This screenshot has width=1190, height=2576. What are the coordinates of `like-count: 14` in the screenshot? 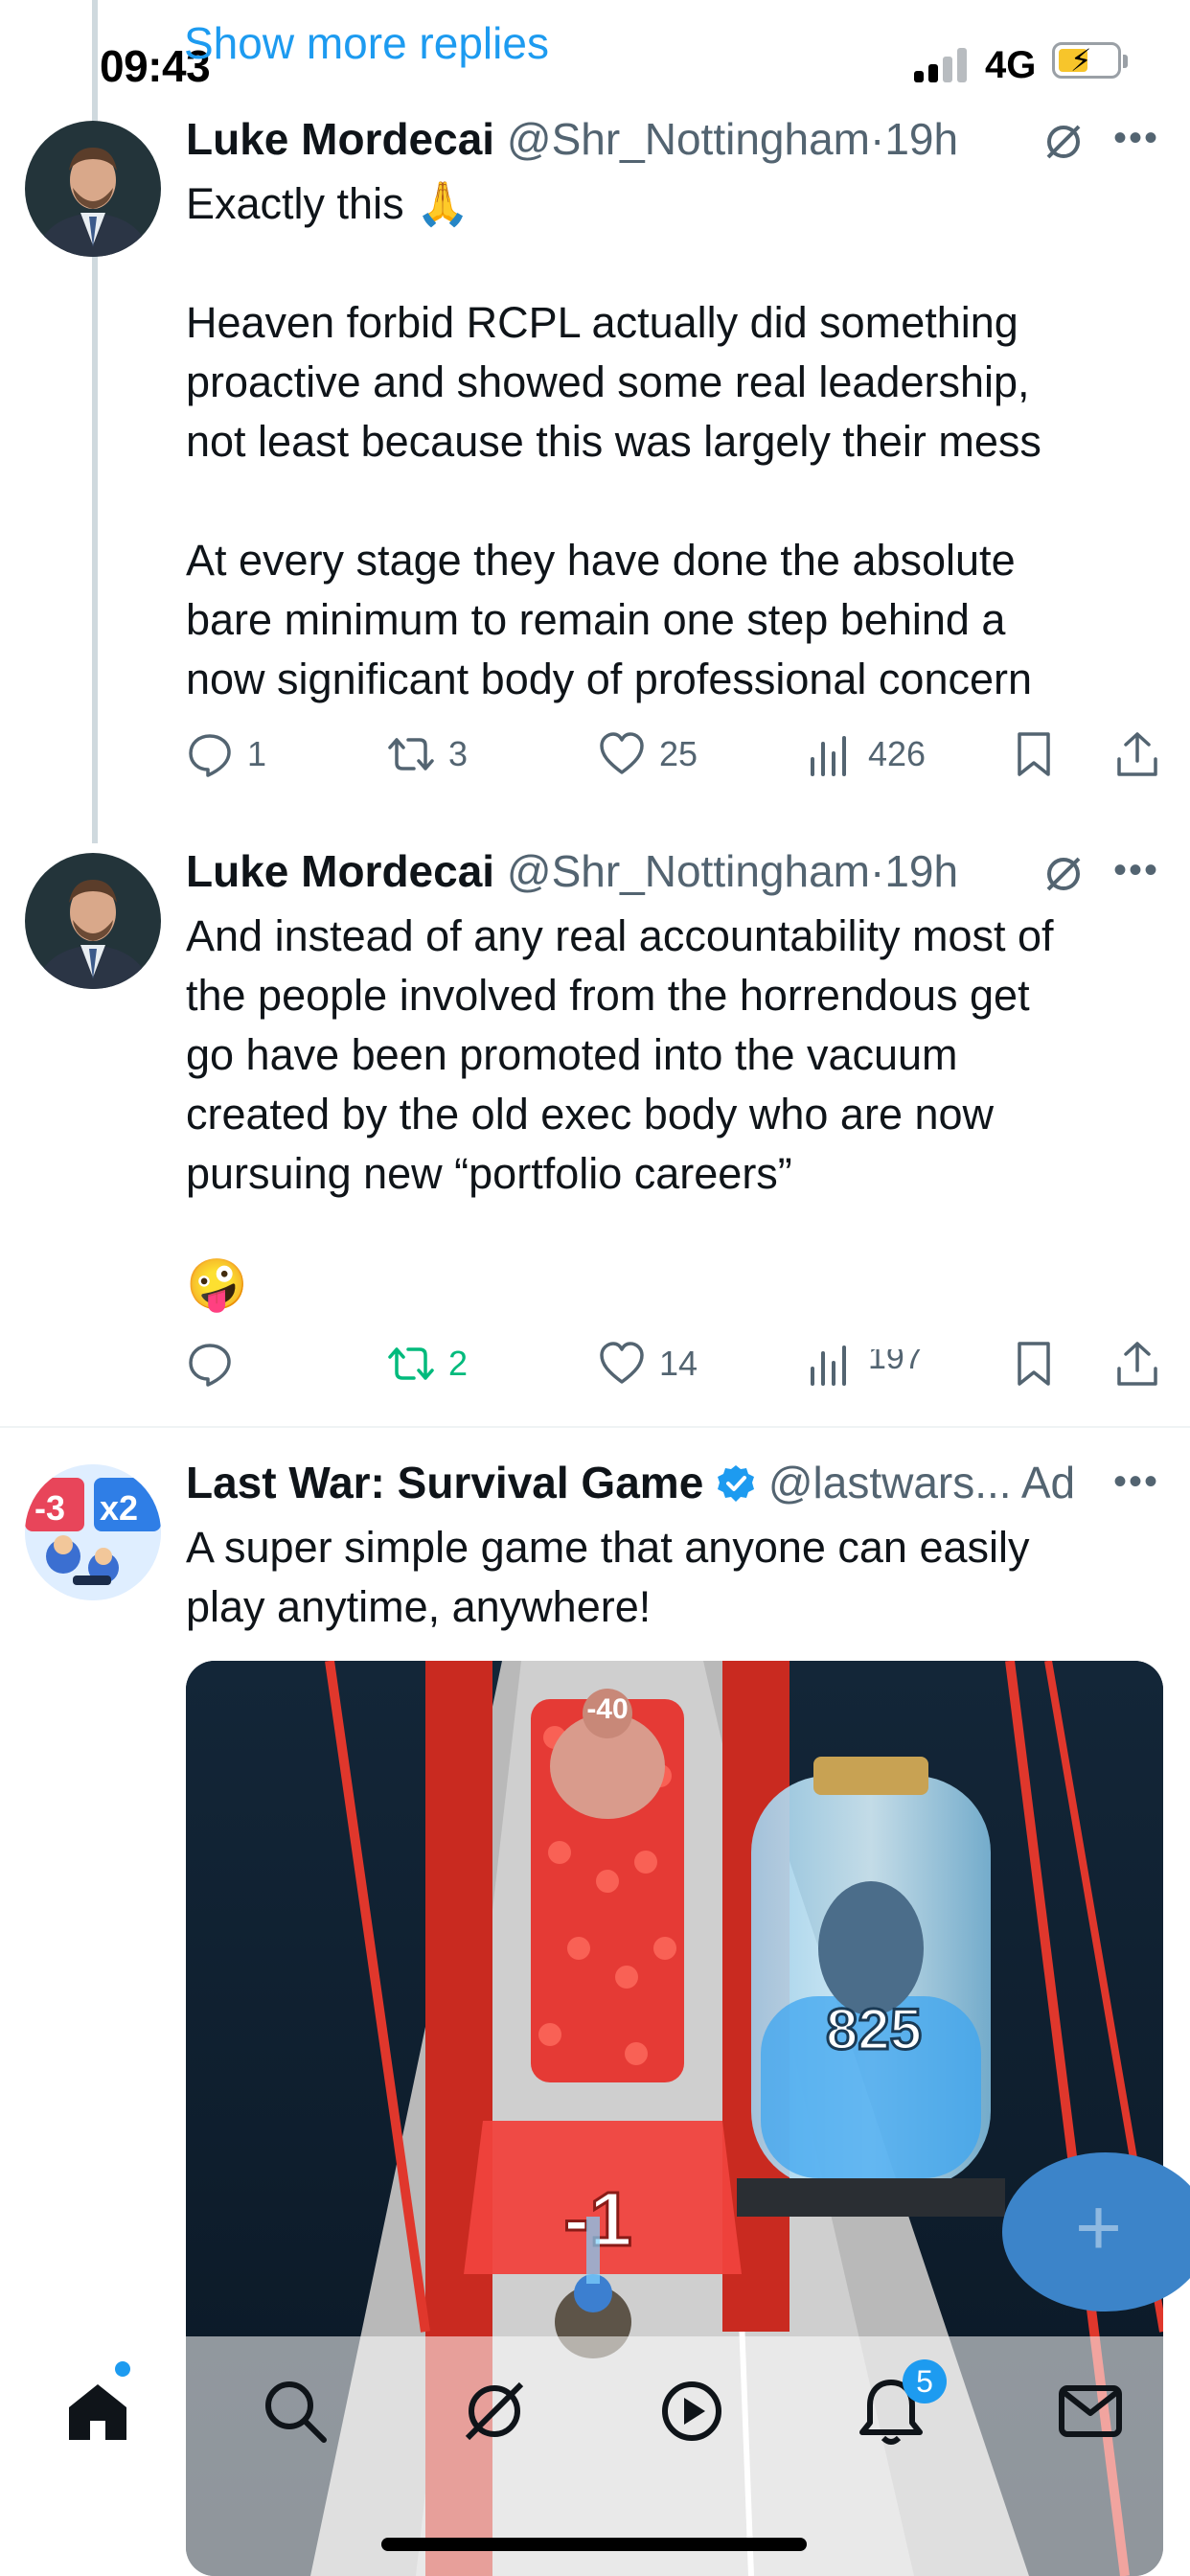 It's located at (679, 1364).